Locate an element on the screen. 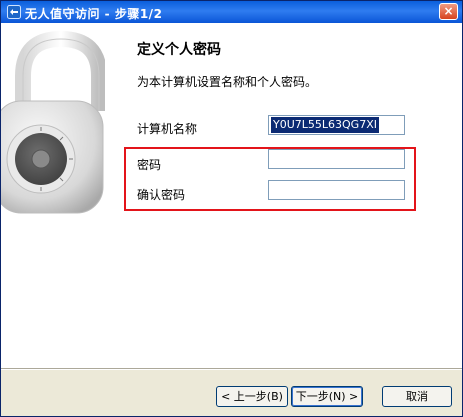 This screenshot has height=417, width=463. password-label: 密码 is located at coordinates (149, 165).